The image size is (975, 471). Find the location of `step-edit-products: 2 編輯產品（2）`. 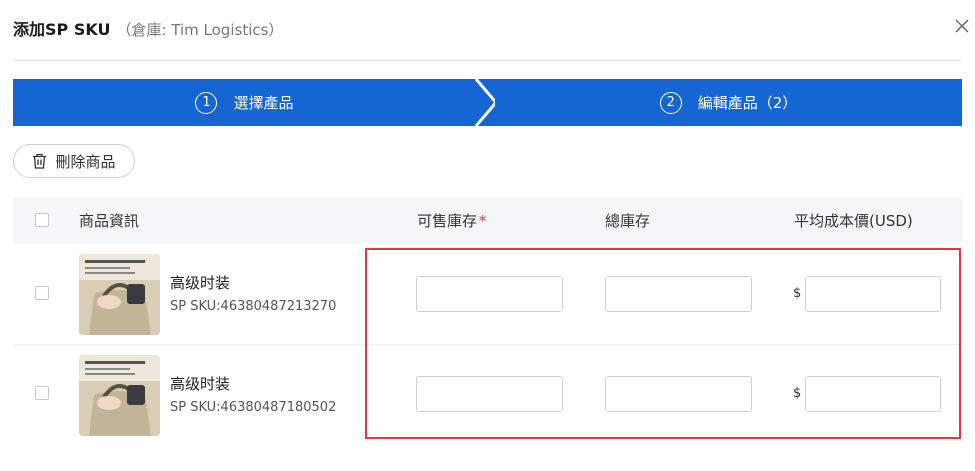

step-edit-products: 2 編輯產品（2） is located at coordinates (728, 102).